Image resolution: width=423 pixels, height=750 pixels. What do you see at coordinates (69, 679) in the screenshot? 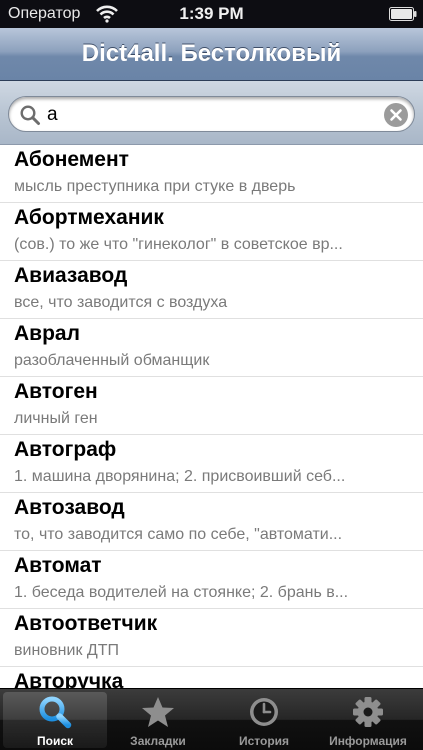
I see `entry-word: Авторучка` at bounding box center [69, 679].